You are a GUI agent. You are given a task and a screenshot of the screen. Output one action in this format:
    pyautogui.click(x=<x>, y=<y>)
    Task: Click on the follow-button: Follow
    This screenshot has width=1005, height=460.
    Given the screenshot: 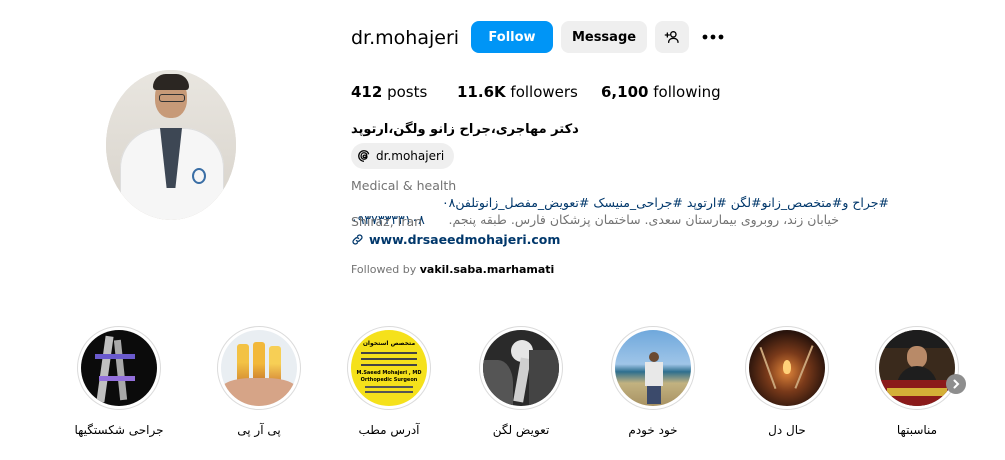 What is the action you would take?
    pyautogui.click(x=512, y=37)
    